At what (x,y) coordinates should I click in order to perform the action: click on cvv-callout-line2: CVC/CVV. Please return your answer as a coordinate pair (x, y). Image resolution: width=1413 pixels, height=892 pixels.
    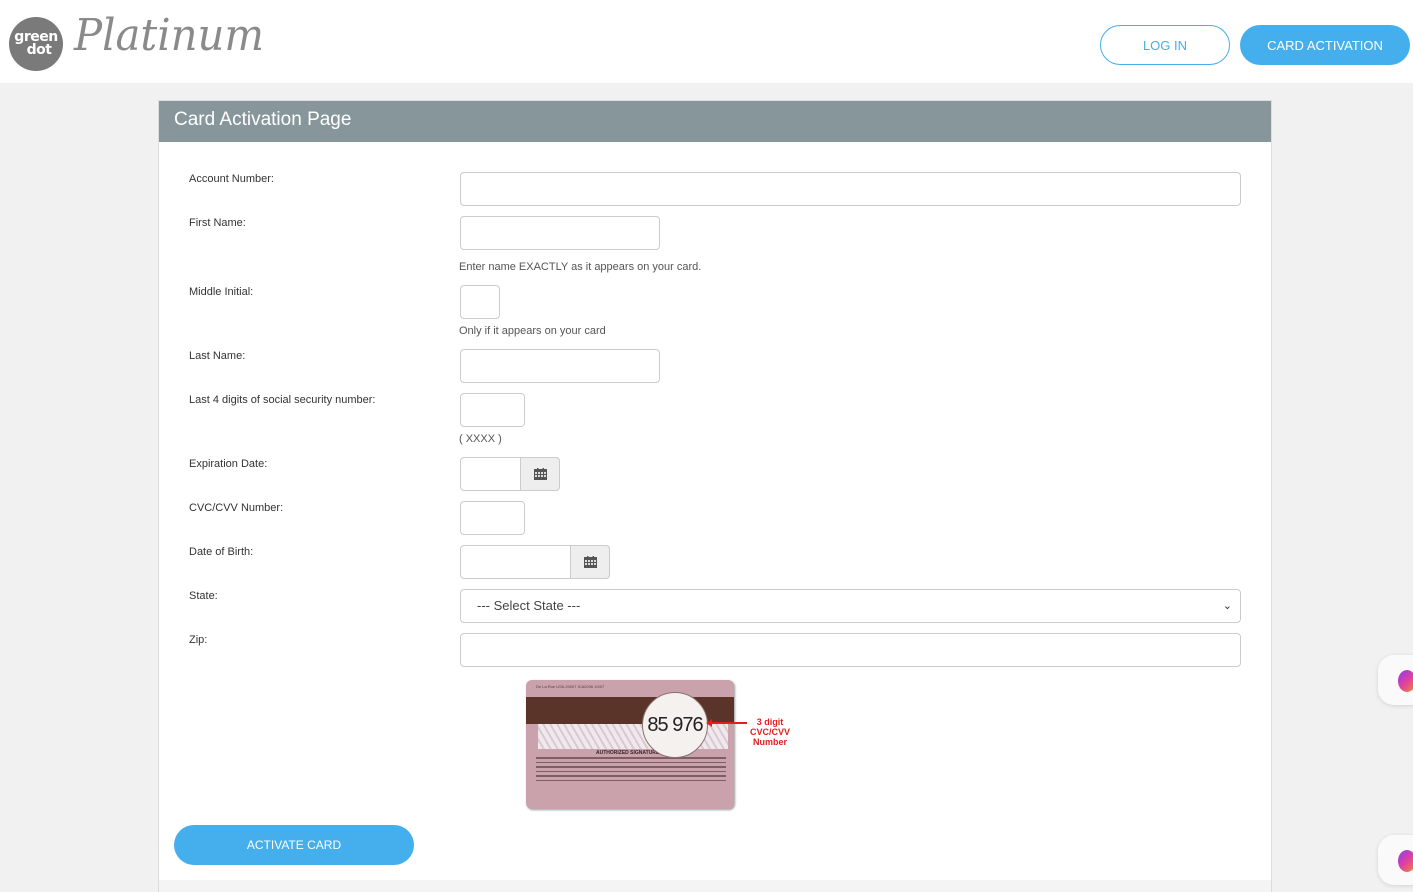
    Looking at the image, I should click on (769, 732).